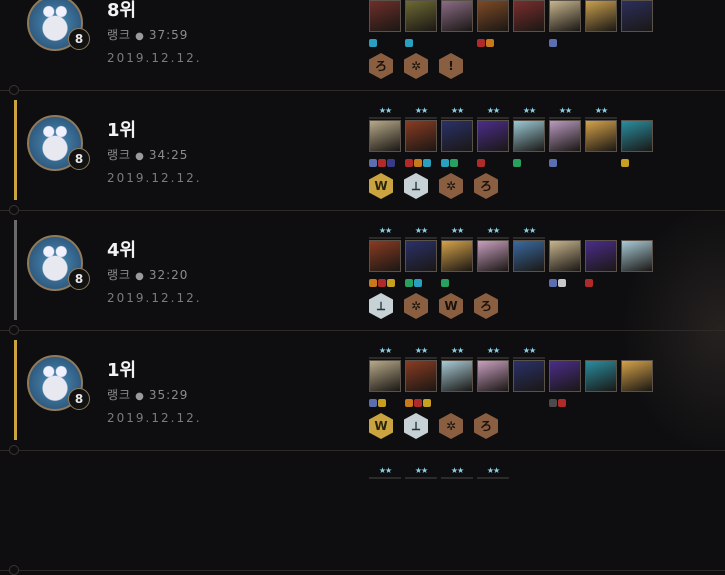 This screenshot has width=725, height=575. What do you see at coordinates (79, 399) in the screenshot?
I see `player-level-badge: 8` at bounding box center [79, 399].